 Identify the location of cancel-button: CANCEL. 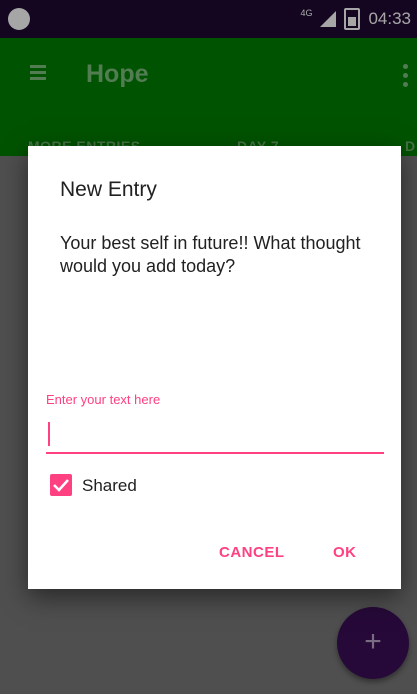
(252, 552).